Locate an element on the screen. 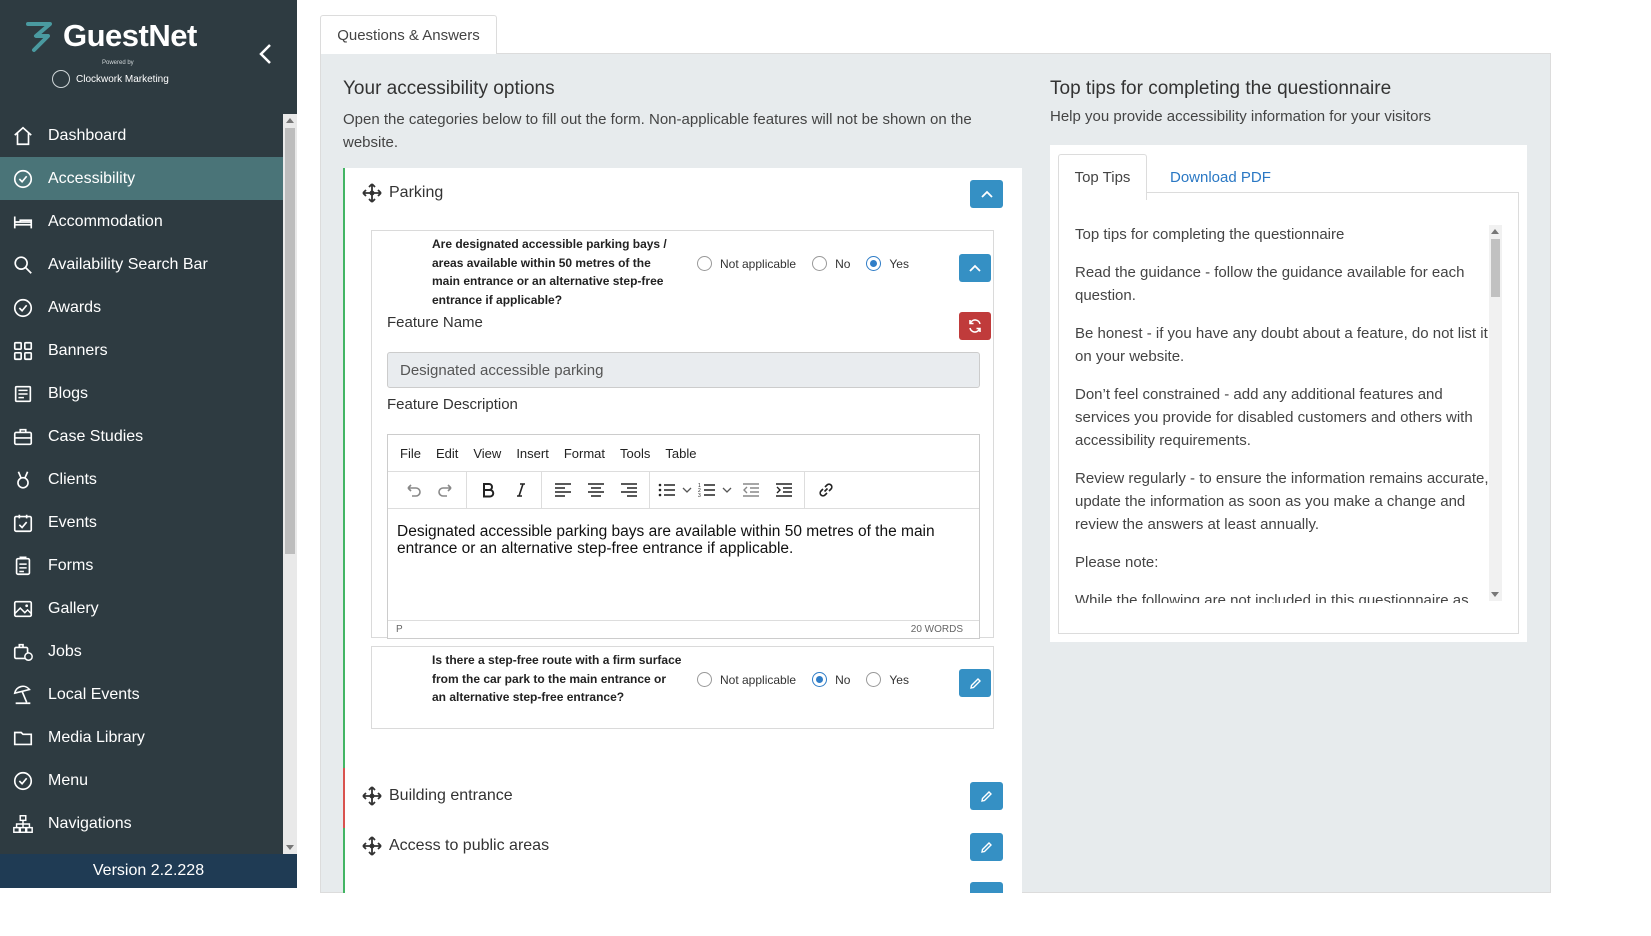 Image resolution: width=1651 pixels, height=936 pixels. sidebar-item-events: Events is located at coordinates (141, 522).